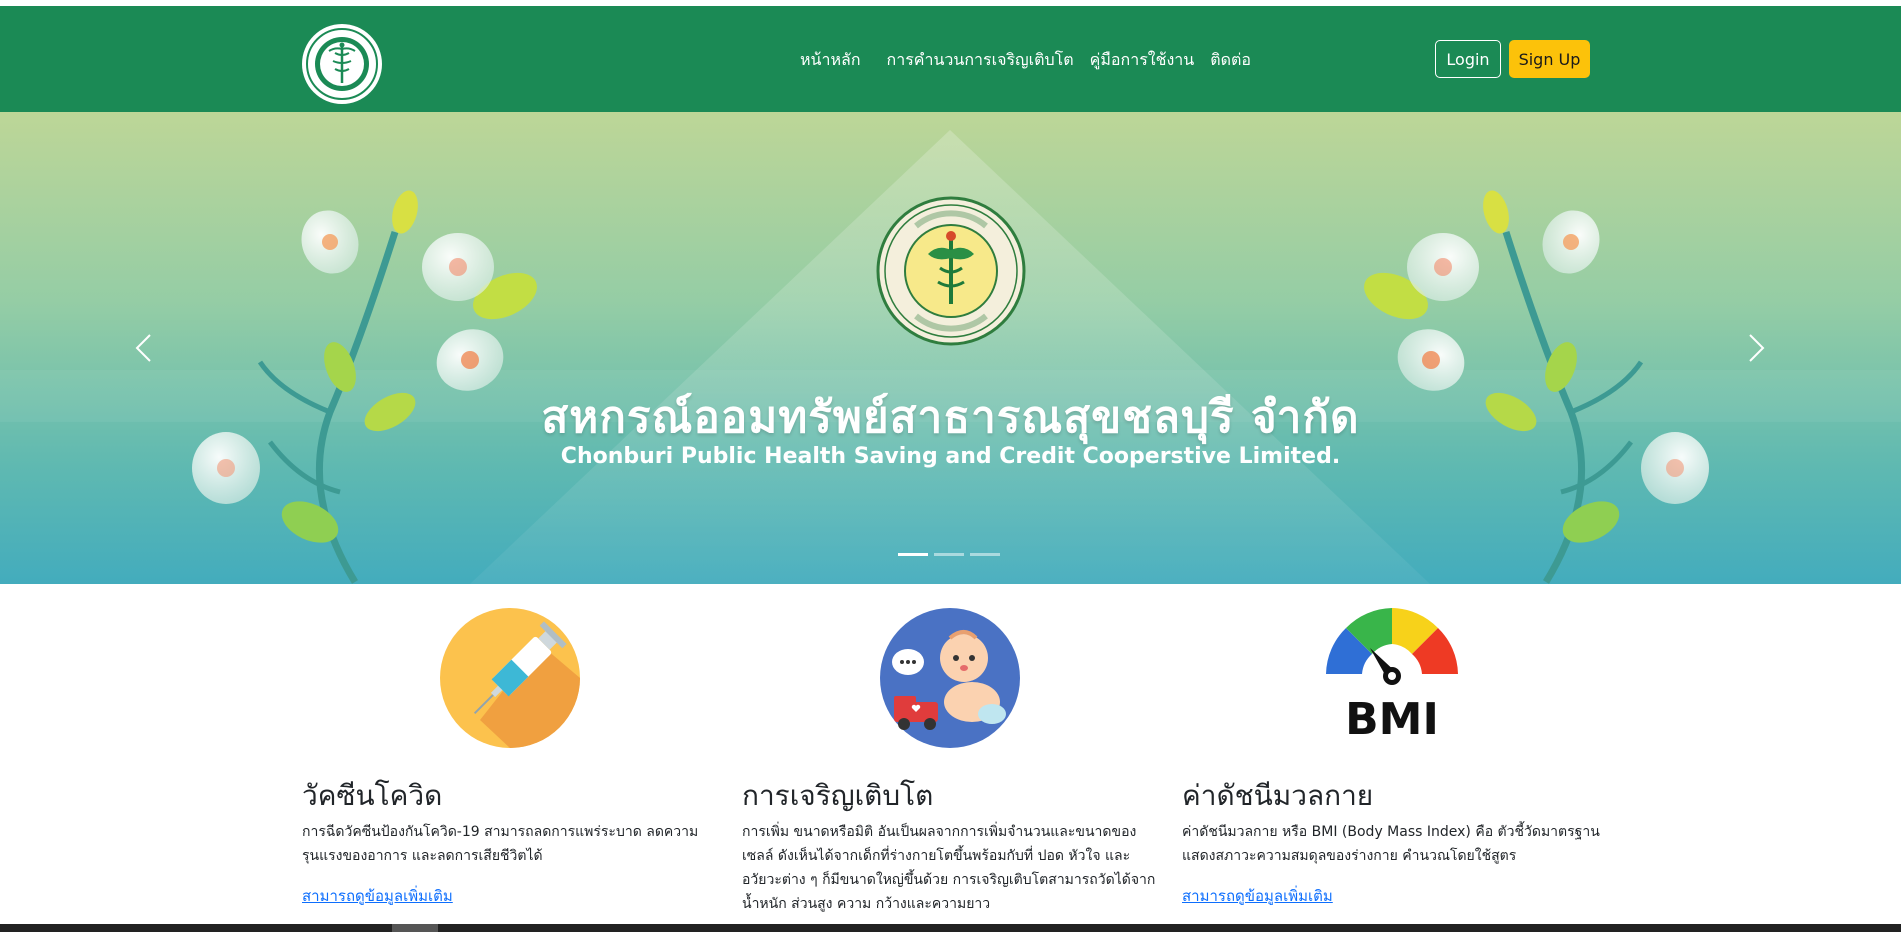 The image size is (1901, 932). I want to click on nav-link-user-manual: คู่มือการใช้งาน, so click(1142, 60).